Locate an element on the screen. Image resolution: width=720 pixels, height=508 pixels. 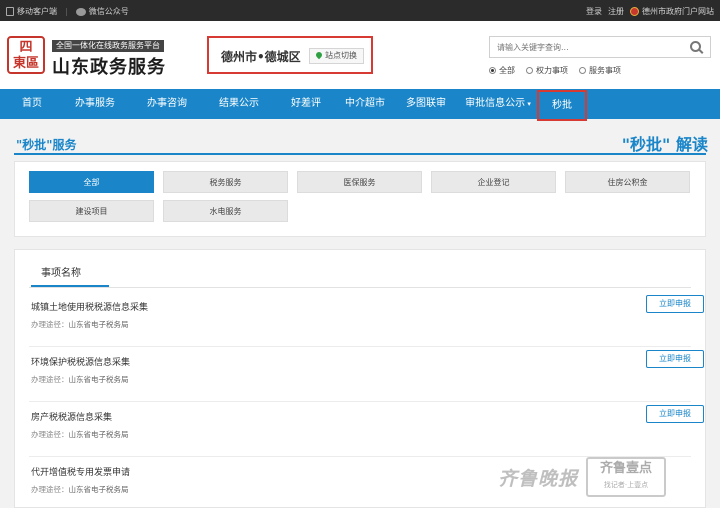
register-link: 注册 is located at coordinates (616, 11).